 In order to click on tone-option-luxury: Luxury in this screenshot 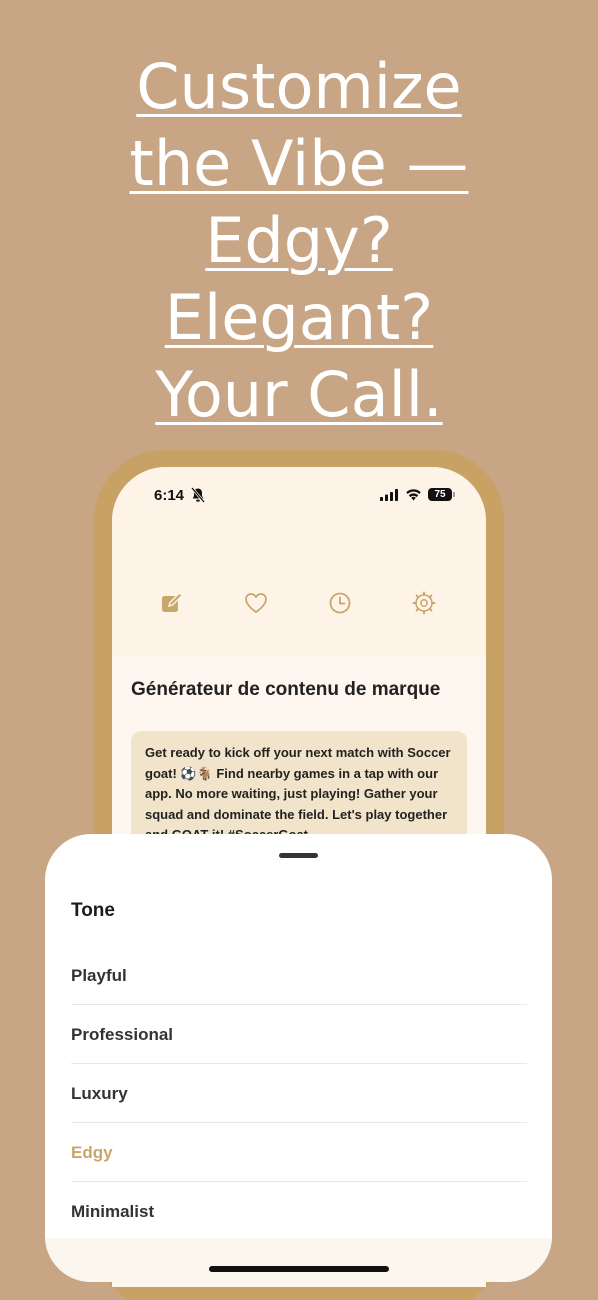, I will do `click(299, 1093)`.